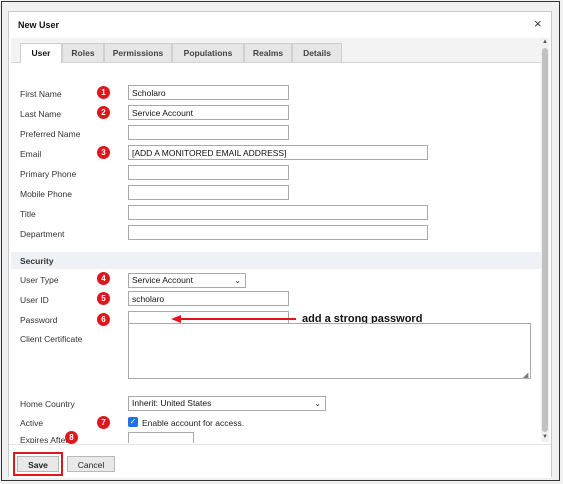 The width and height of the screenshot is (563, 484). I want to click on active-checkbox: ✓, so click(133, 422).